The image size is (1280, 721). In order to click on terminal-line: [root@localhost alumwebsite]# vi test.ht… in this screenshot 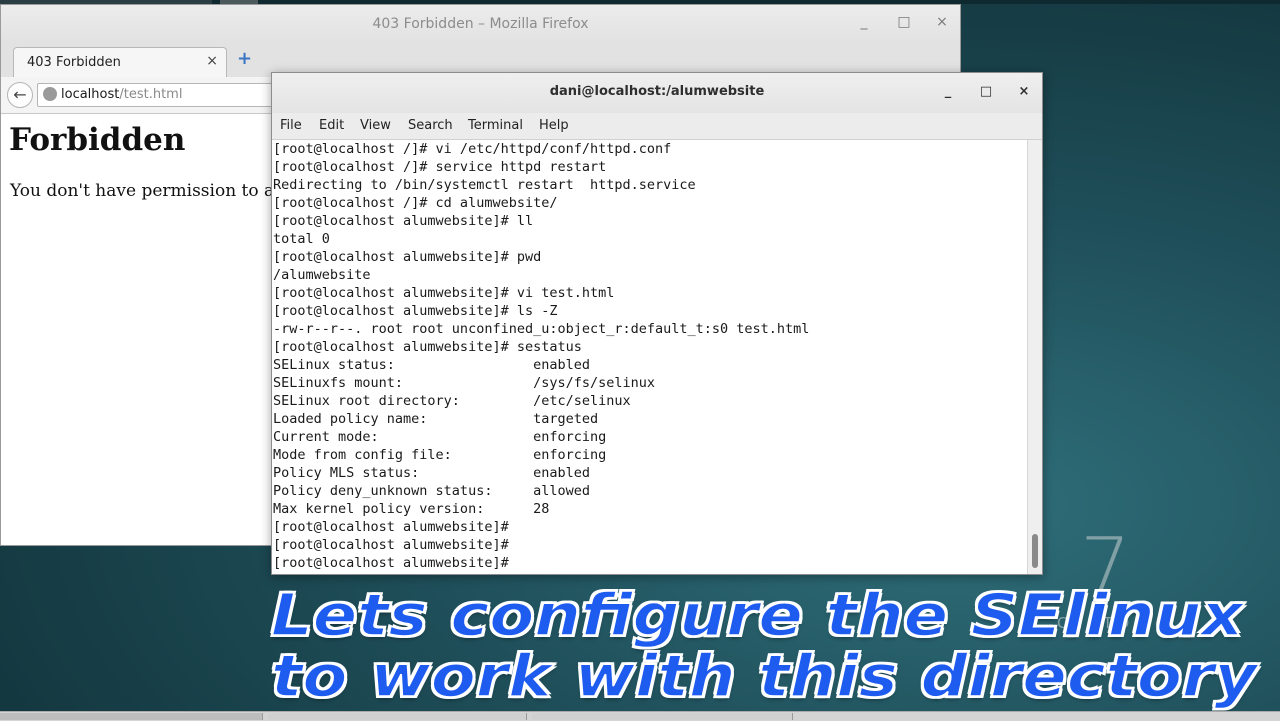, I will do `click(444, 293)`.